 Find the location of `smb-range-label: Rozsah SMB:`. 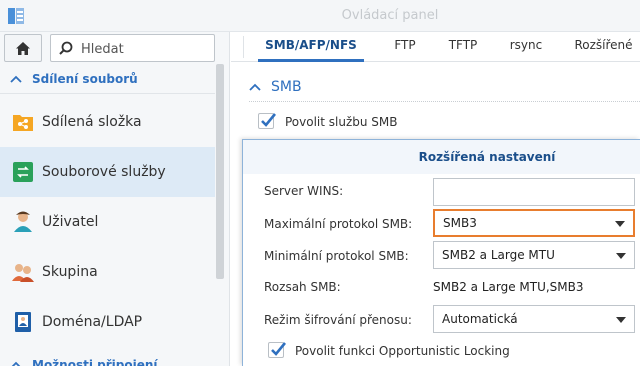

smb-range-label: Rozsah SMB: is located at coordinates (302, 287).